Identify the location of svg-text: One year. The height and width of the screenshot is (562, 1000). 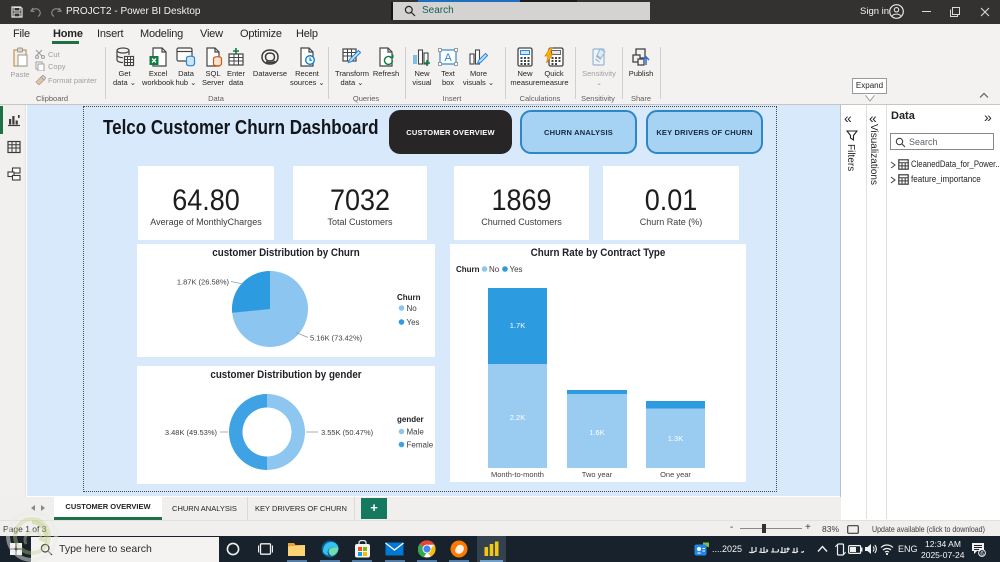
(675, 474).